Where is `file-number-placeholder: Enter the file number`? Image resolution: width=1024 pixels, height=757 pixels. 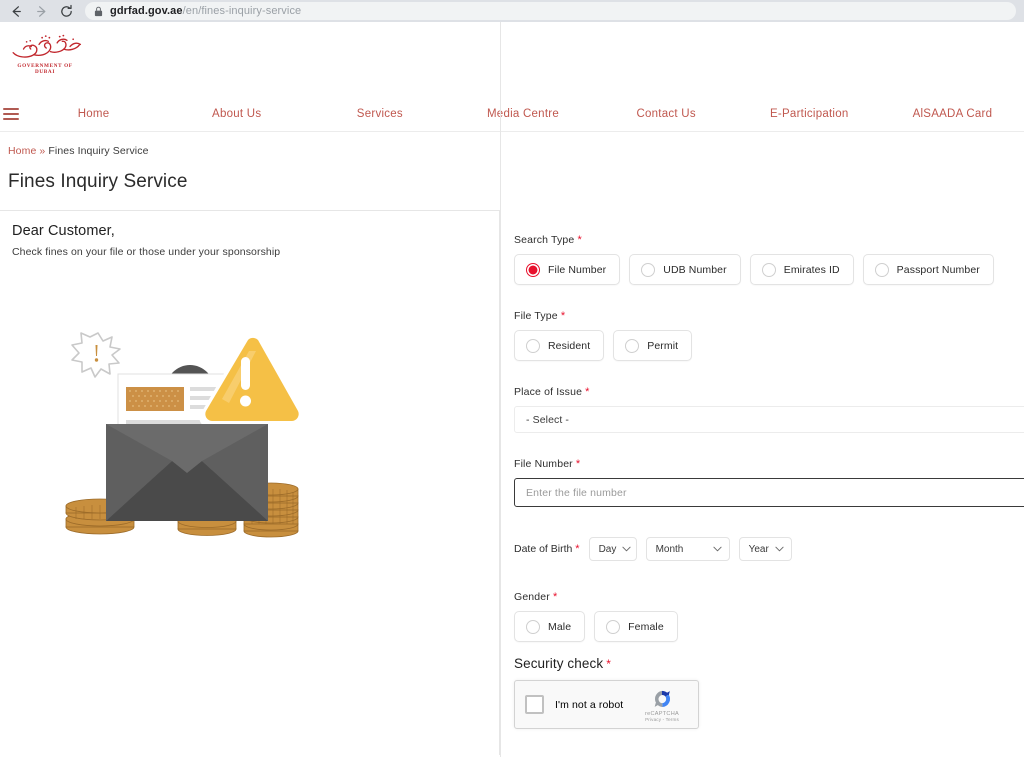
file-number-placeholder: Enter the file number is located at coordinates (576, 492).